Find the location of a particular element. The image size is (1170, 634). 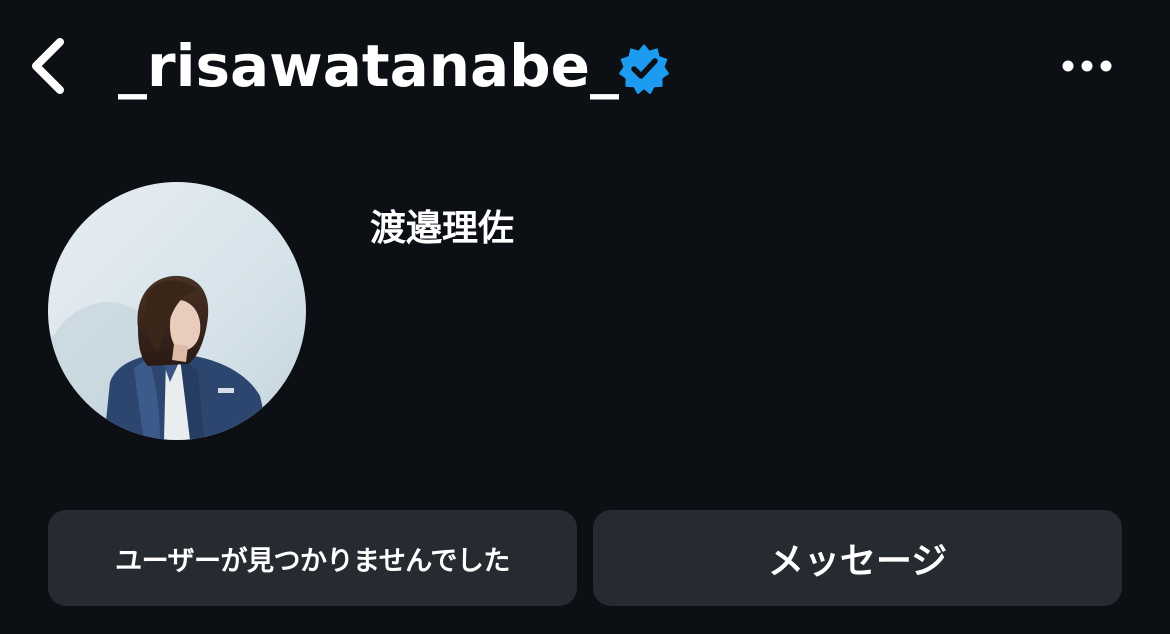

follow-status-button: ユーザーが見つかりませんでした is located at coordinates (312, 558).